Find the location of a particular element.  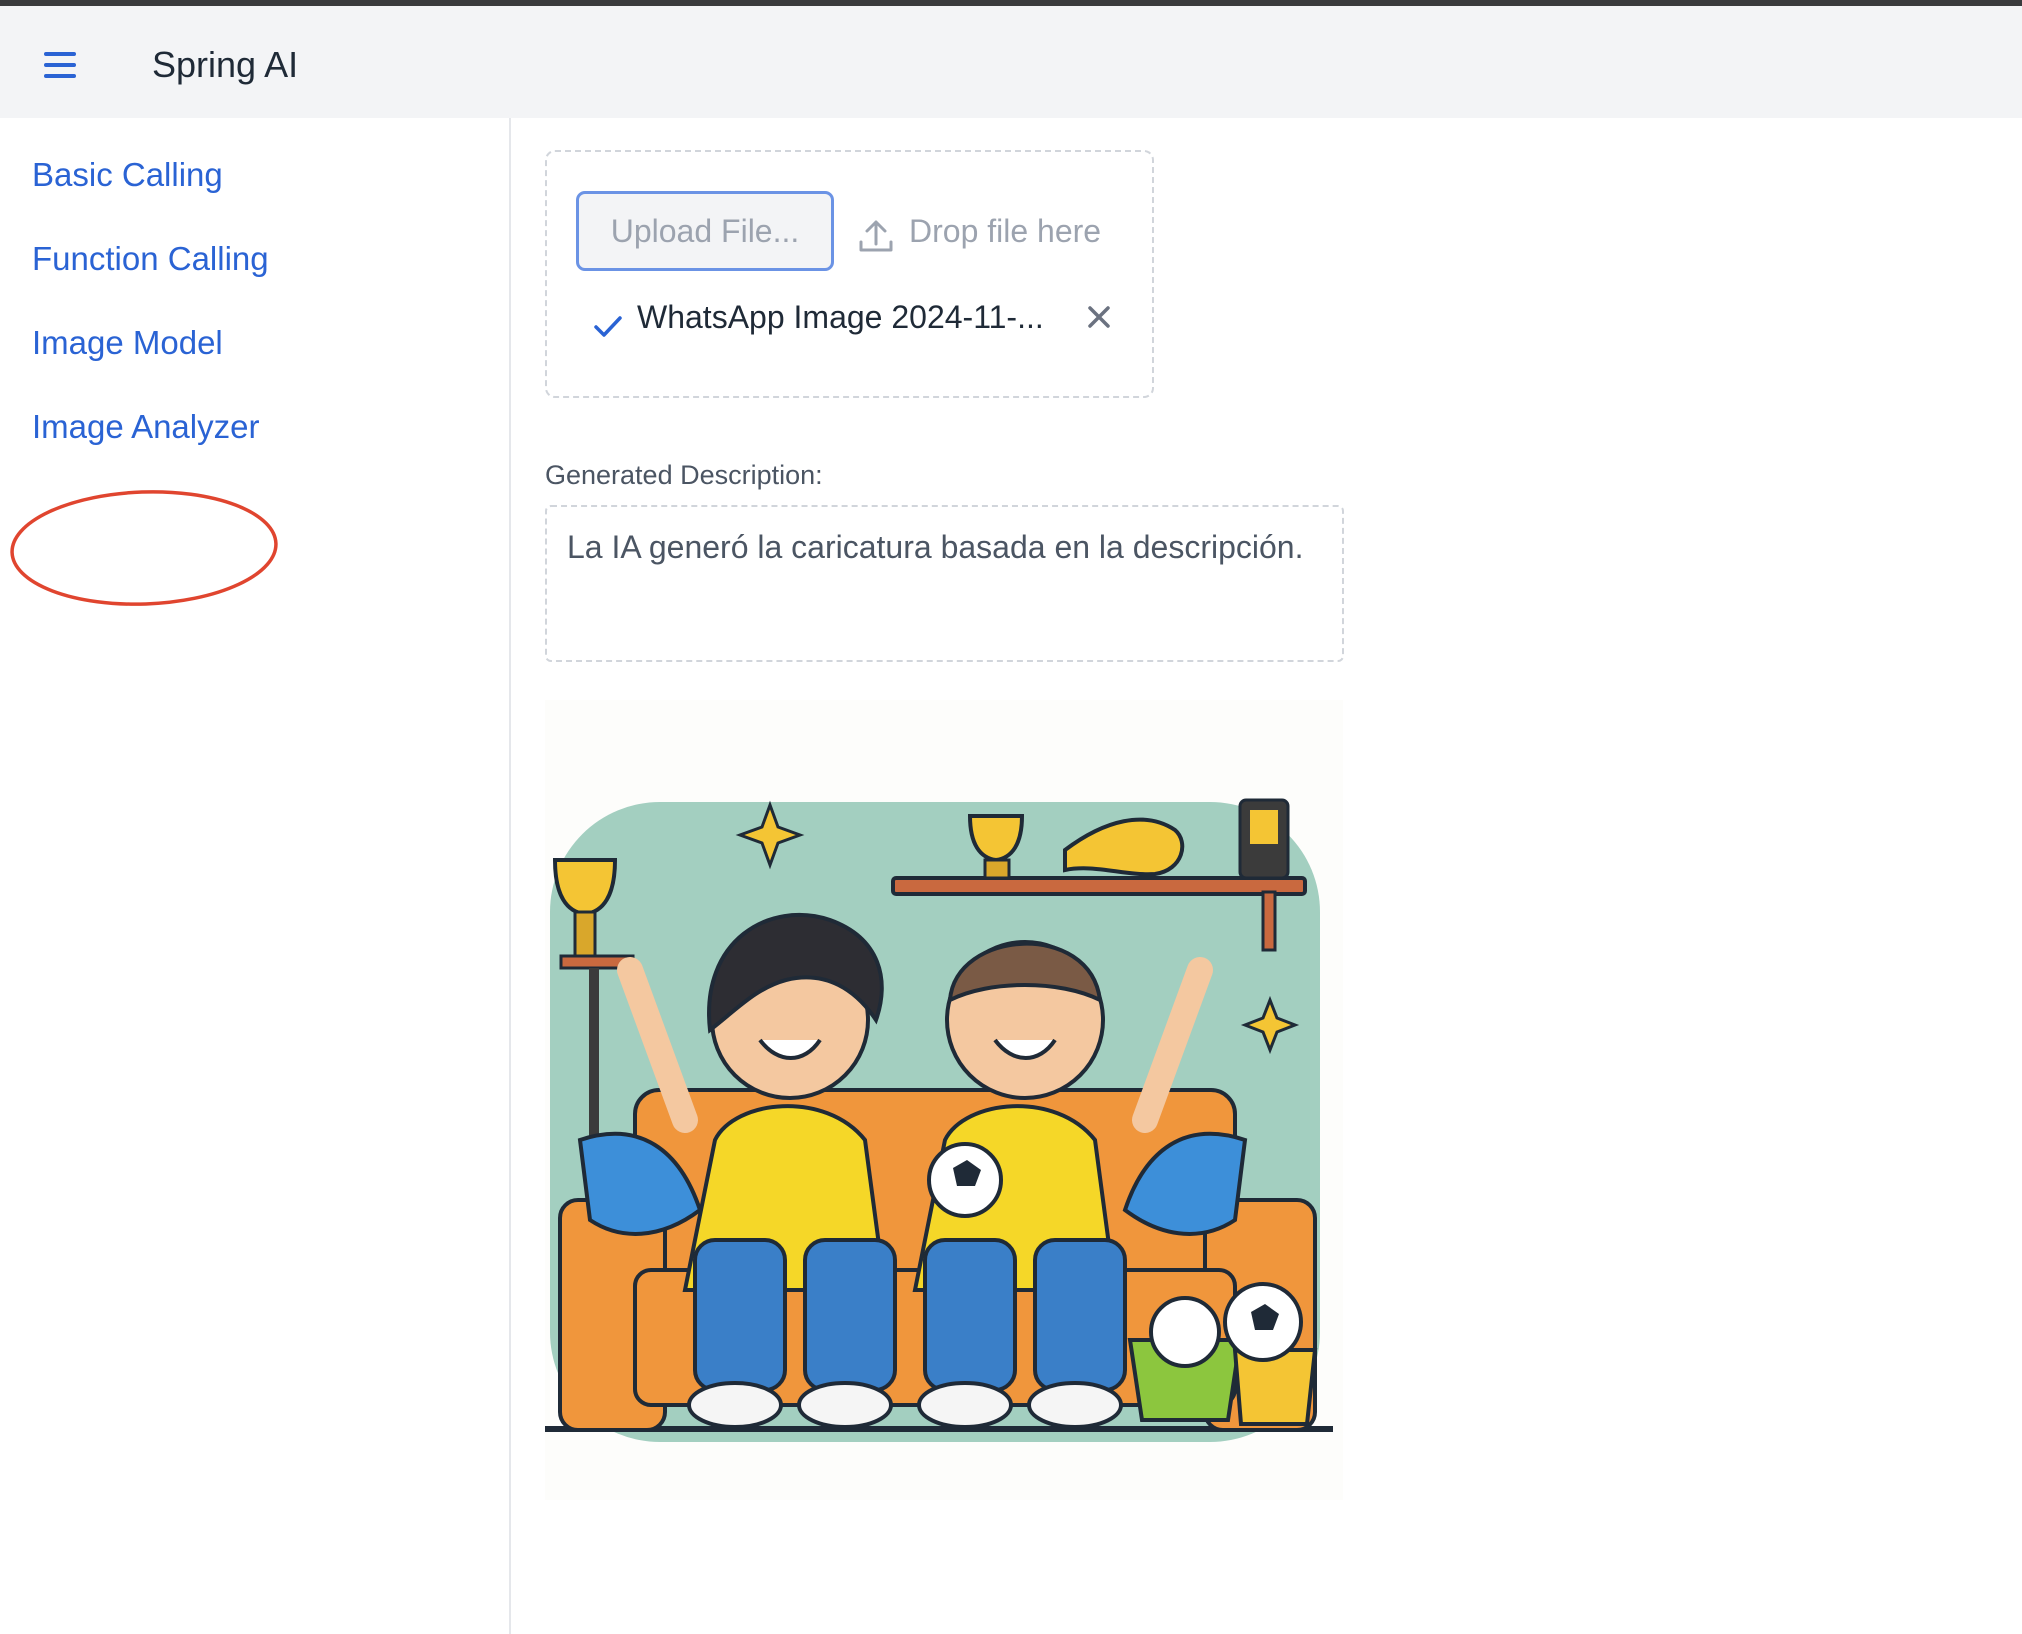

drop-file-label: Drop file here is located at coordinates (1005, 231).